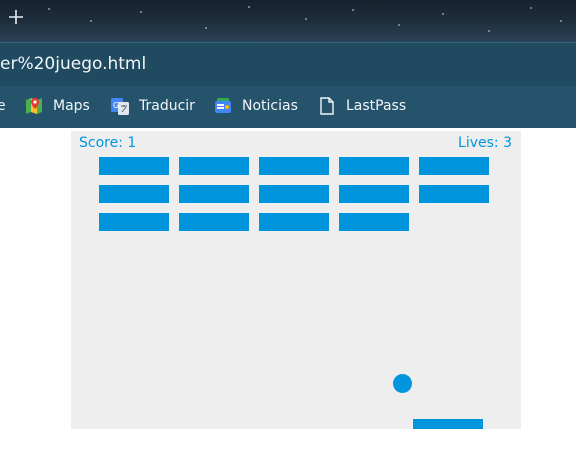 This screenshot has height=455, width=576. I want to click on plus-icon, so click(16, 17).